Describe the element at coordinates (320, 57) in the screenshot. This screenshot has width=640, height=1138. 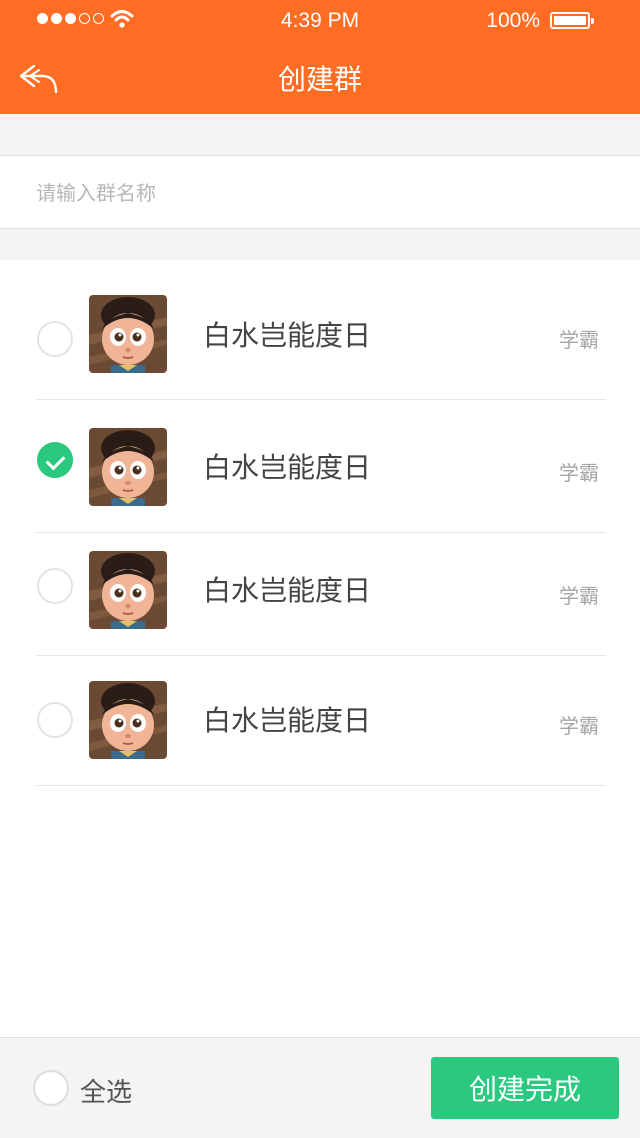
I see `header-bar: 4:39 PM 100% 创建群` at that location.